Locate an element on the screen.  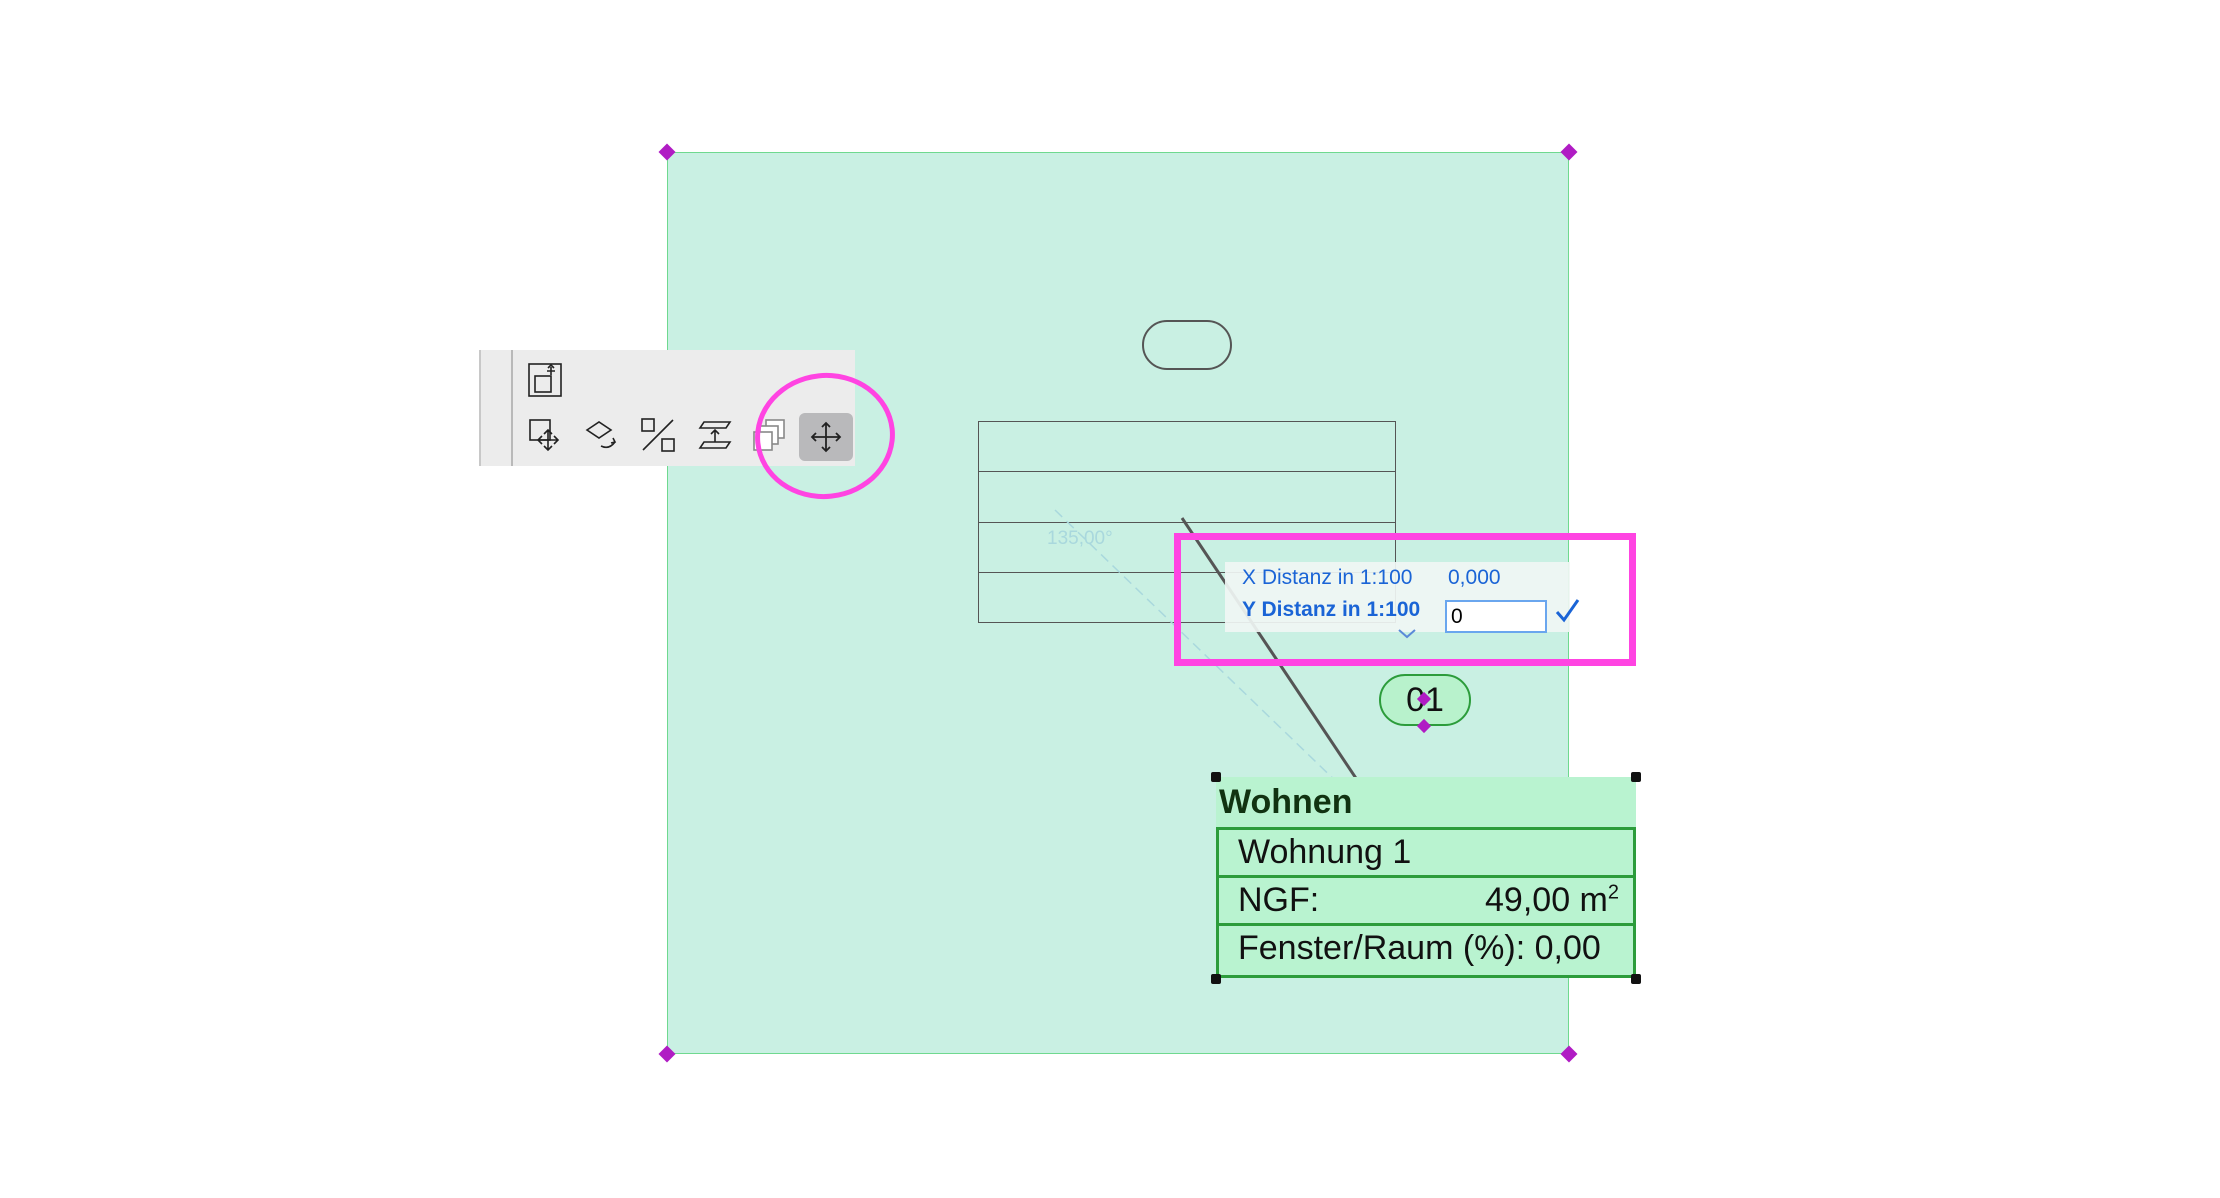
zone-name: Wohnen is located at coordinates (1426, 802).